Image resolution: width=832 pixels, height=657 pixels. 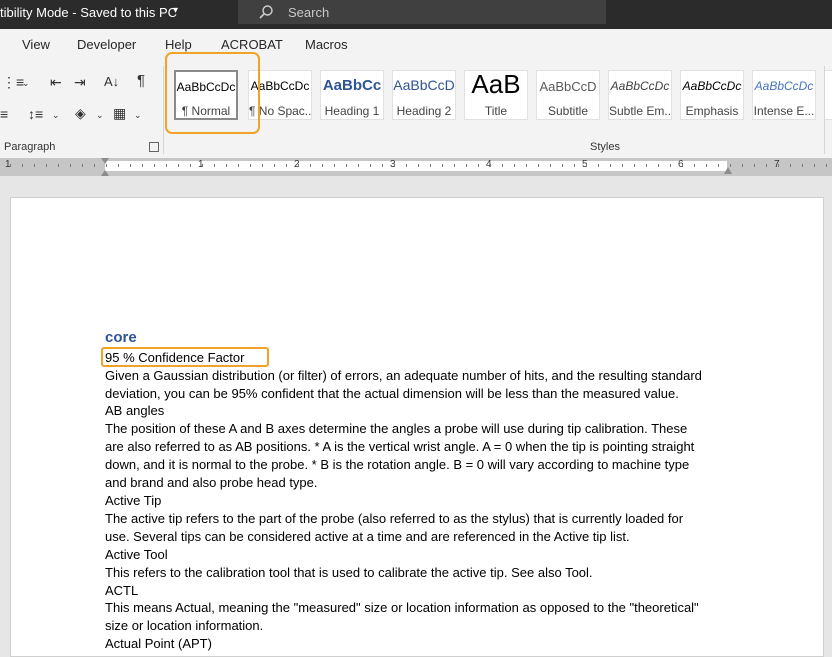 I want to click on style-name: Emphasis, so click(x=712, y=111).